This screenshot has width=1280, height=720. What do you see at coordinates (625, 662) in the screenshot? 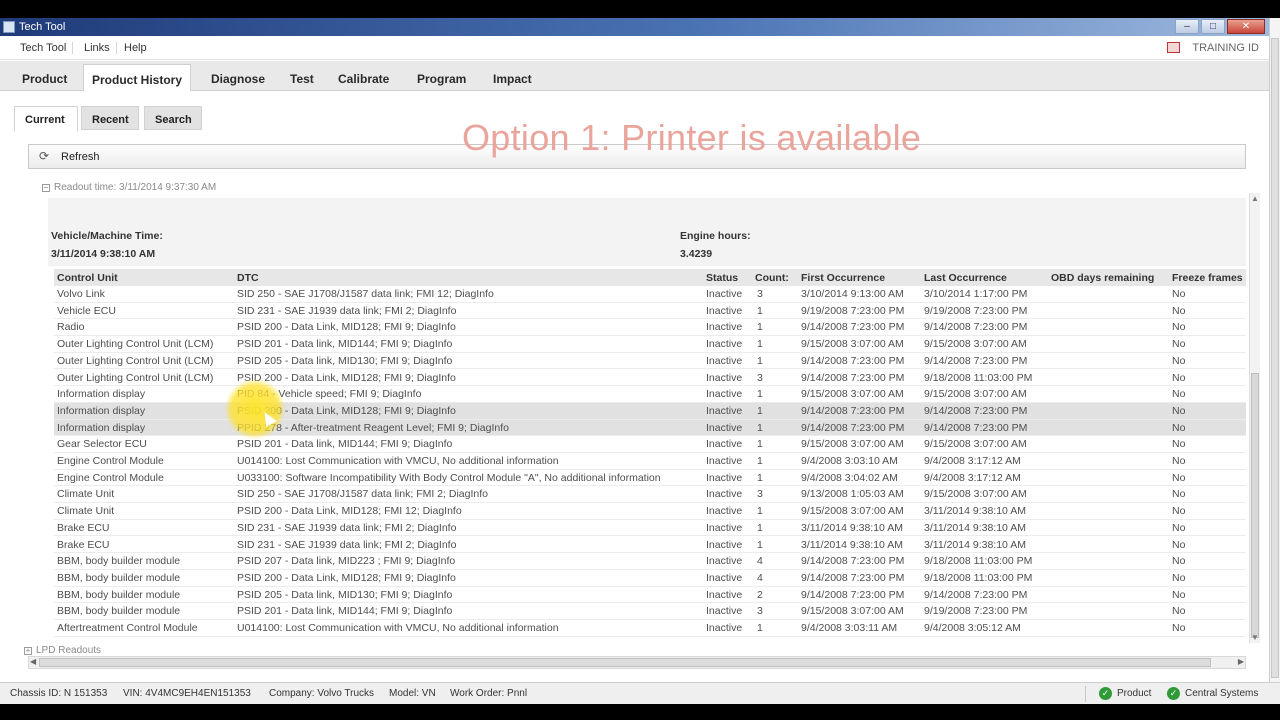
I see `horizontal-scroll-thumb` at bounding box center [625, 662].